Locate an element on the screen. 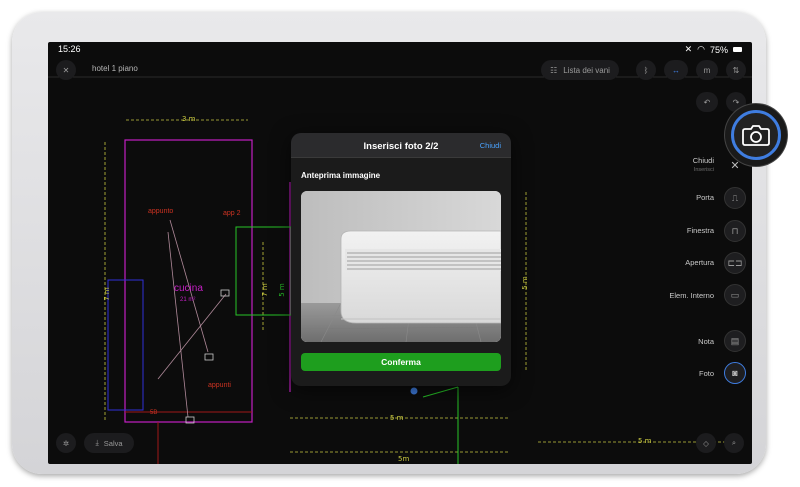 The width and height of the screenshot is (800, 487). mute-icon: ✕ is located at coordinates (688, 49).